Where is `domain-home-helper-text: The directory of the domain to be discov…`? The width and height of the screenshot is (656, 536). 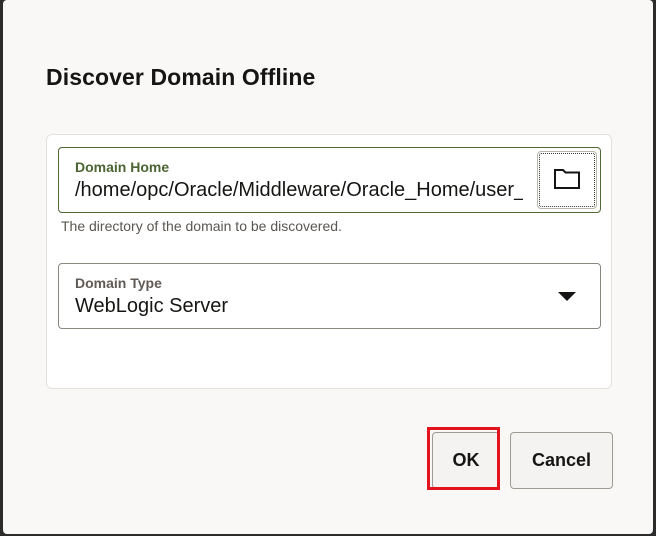
domain-home-helper-text: The directory of the domain to be discov… is located at coordinates (201, 226).